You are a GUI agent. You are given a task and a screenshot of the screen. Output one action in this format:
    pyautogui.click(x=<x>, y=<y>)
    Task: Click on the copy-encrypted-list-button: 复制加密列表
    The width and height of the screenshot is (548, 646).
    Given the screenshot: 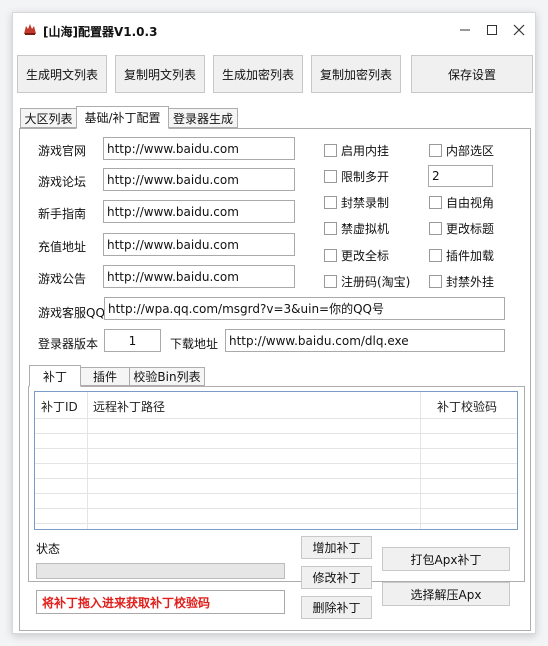 What is the action you would take?
    pyautogui.click(x=356, y=74)
    